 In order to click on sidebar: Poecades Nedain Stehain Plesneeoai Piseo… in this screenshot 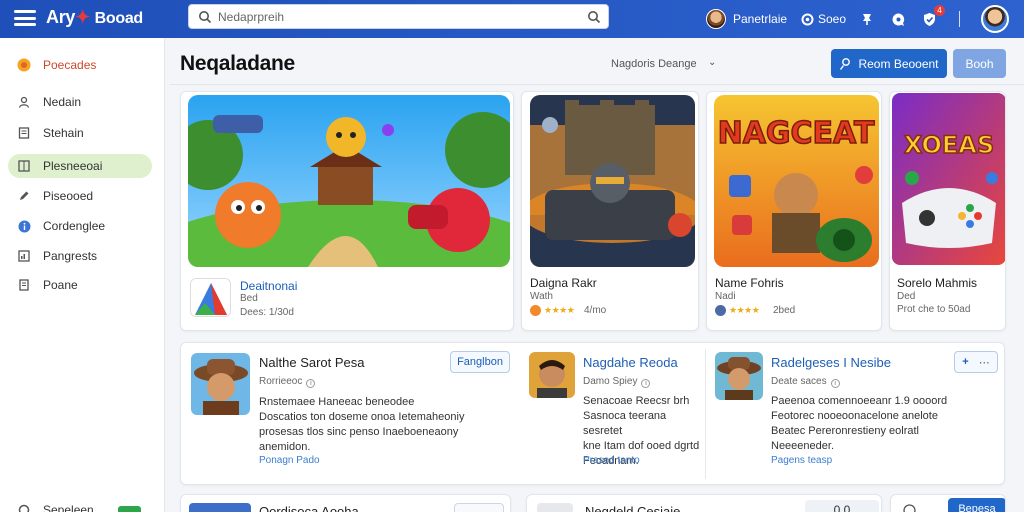, I will do `click(82, 275)`.